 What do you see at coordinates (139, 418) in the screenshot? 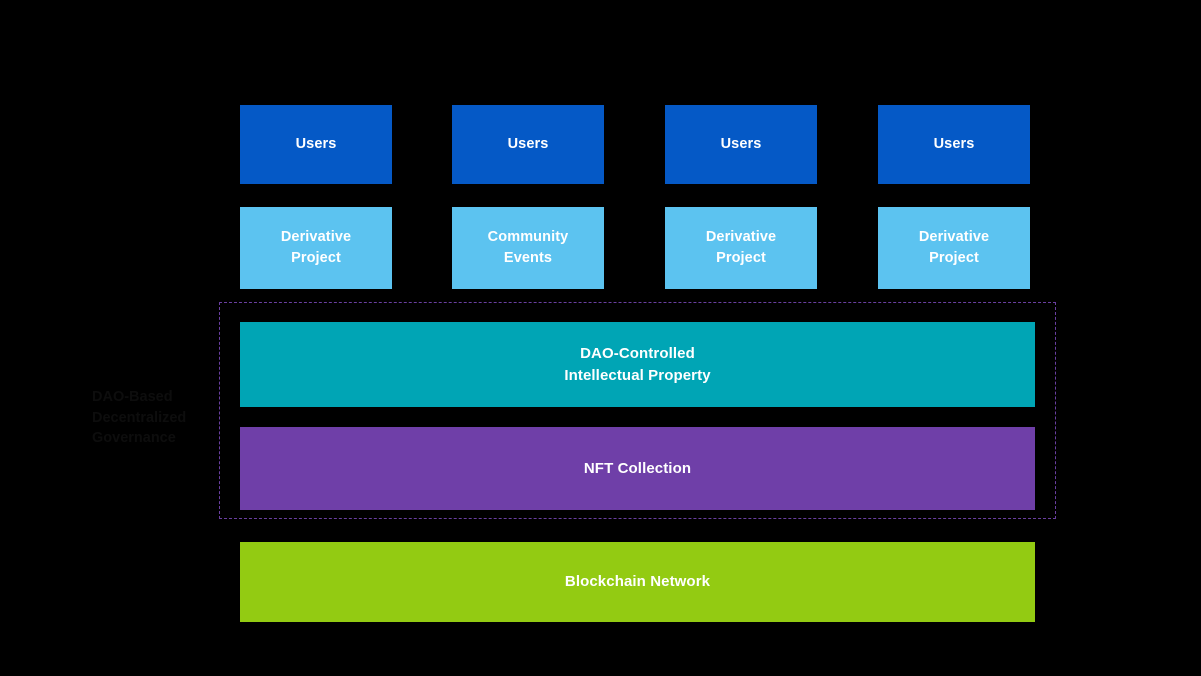
I see `side-label-dao-governance: DAO-Based Decentralized Governance` at bounding box center [139, 418].